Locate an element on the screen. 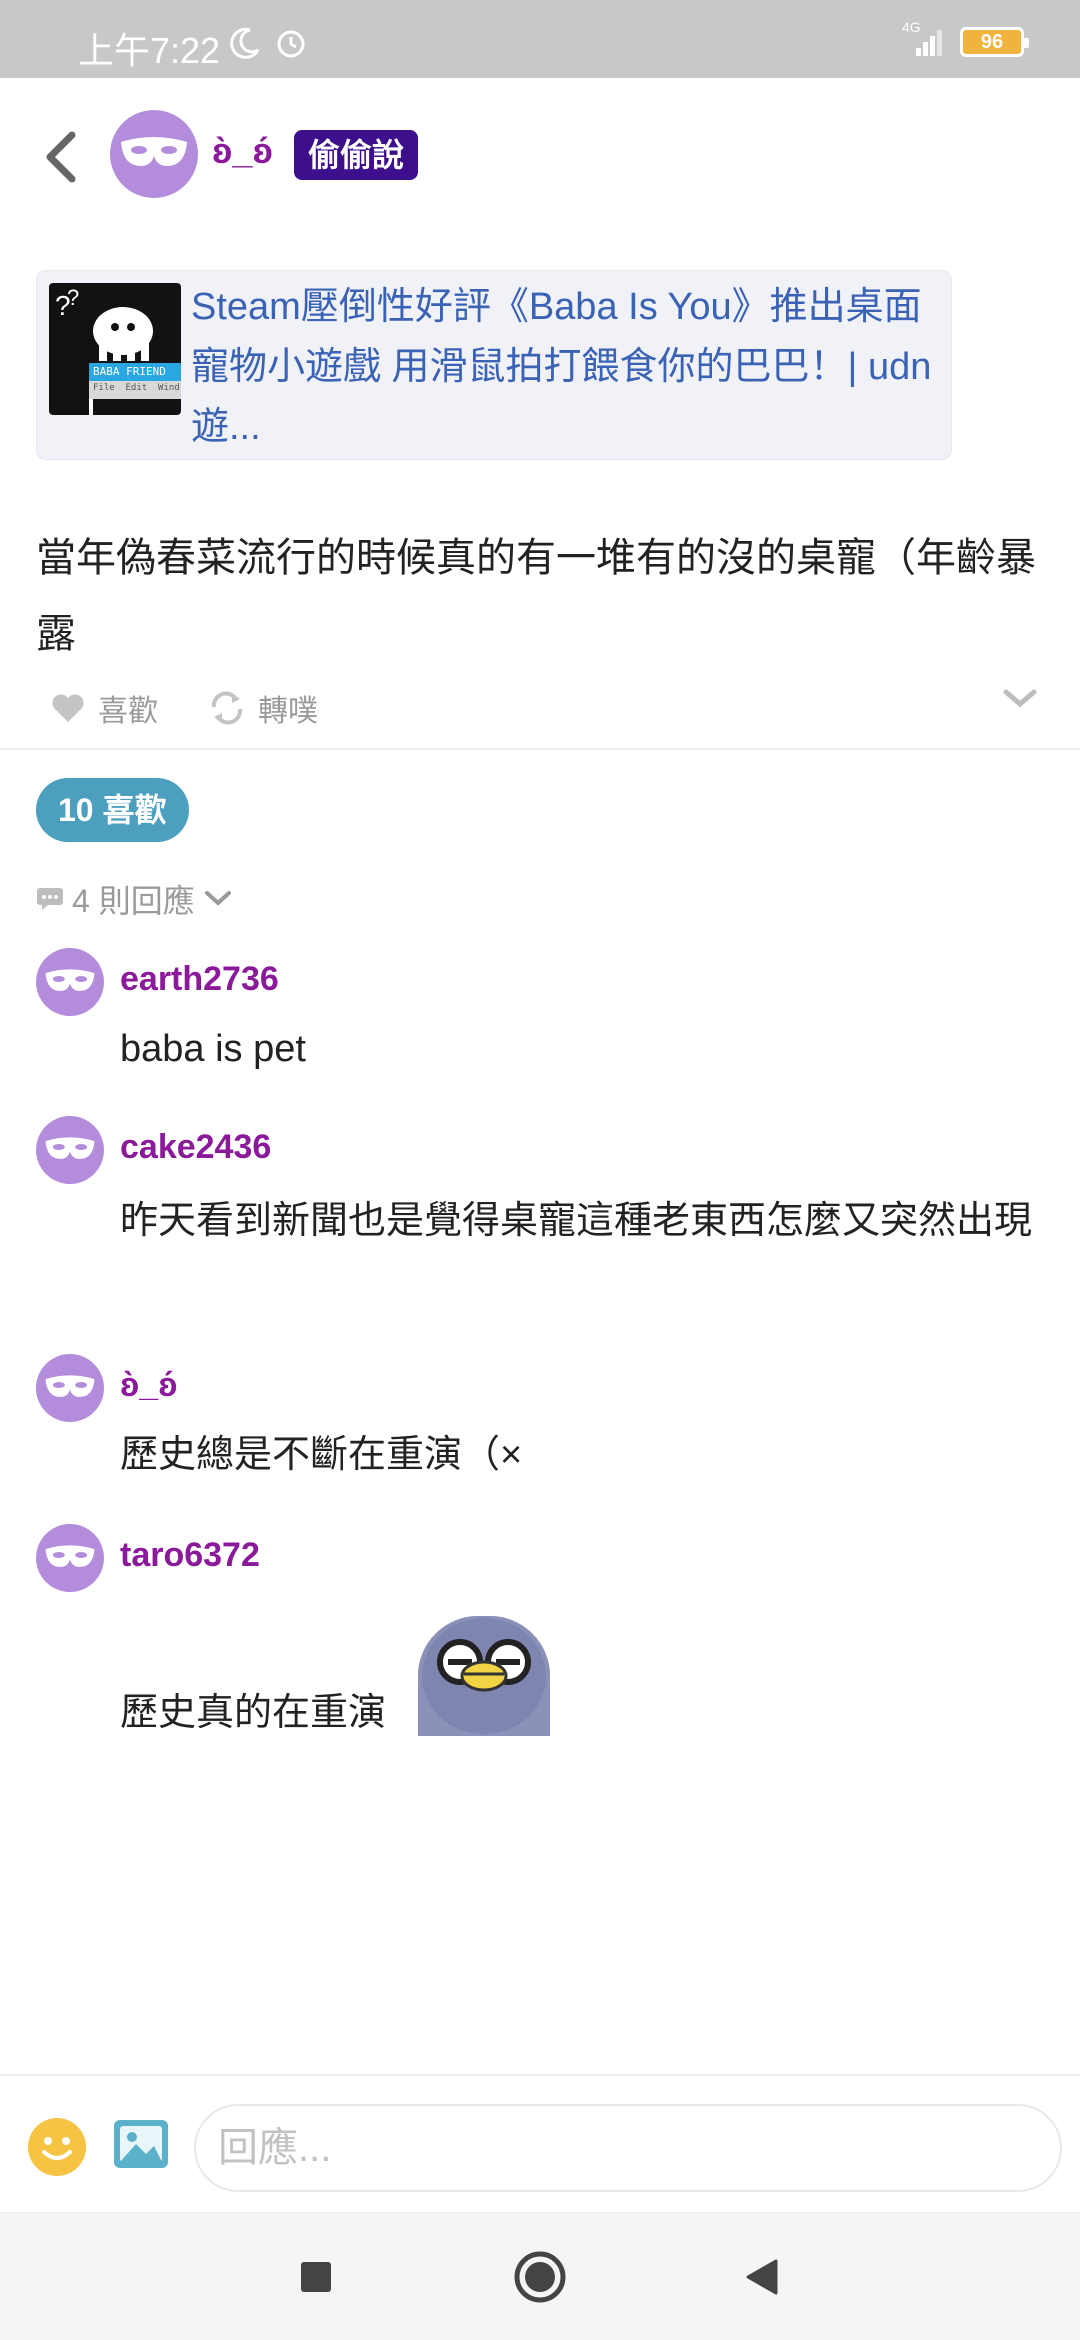 The height and width of the screenshot is (2340, 1080). battery-icon: 96 is located at coordinates (994, 42).